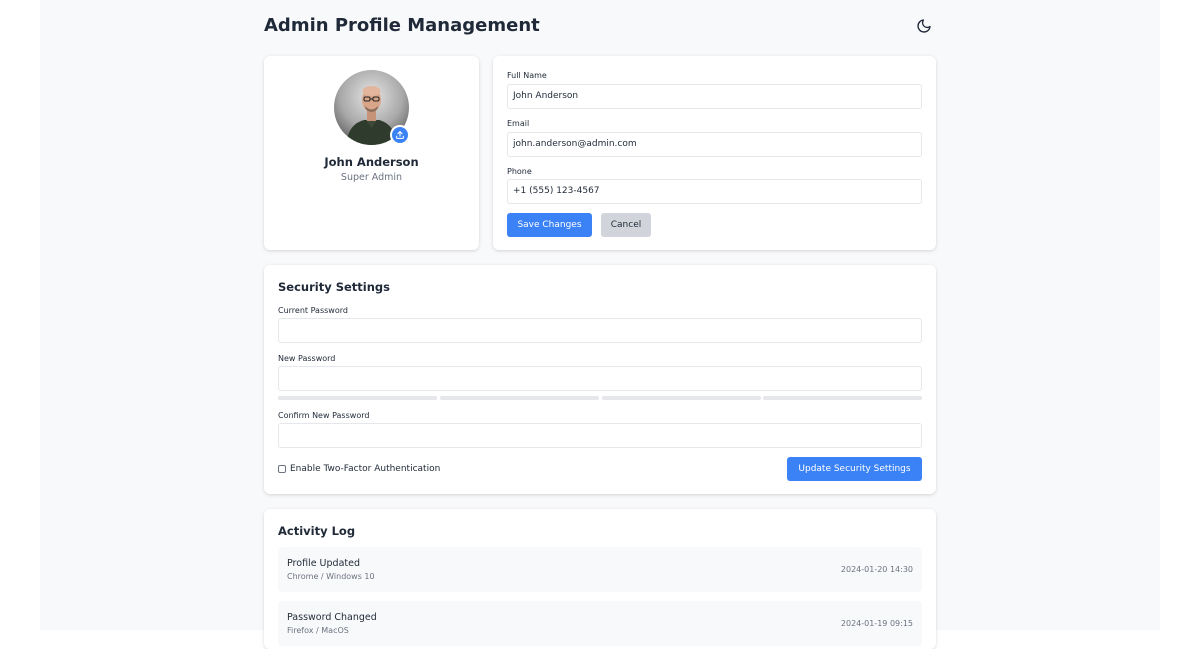 This screenshot has height=649, width=1200. Describe the element at coordinates (626, 225) in the screenshot. I see `cancel-button: Cancel` at that location.